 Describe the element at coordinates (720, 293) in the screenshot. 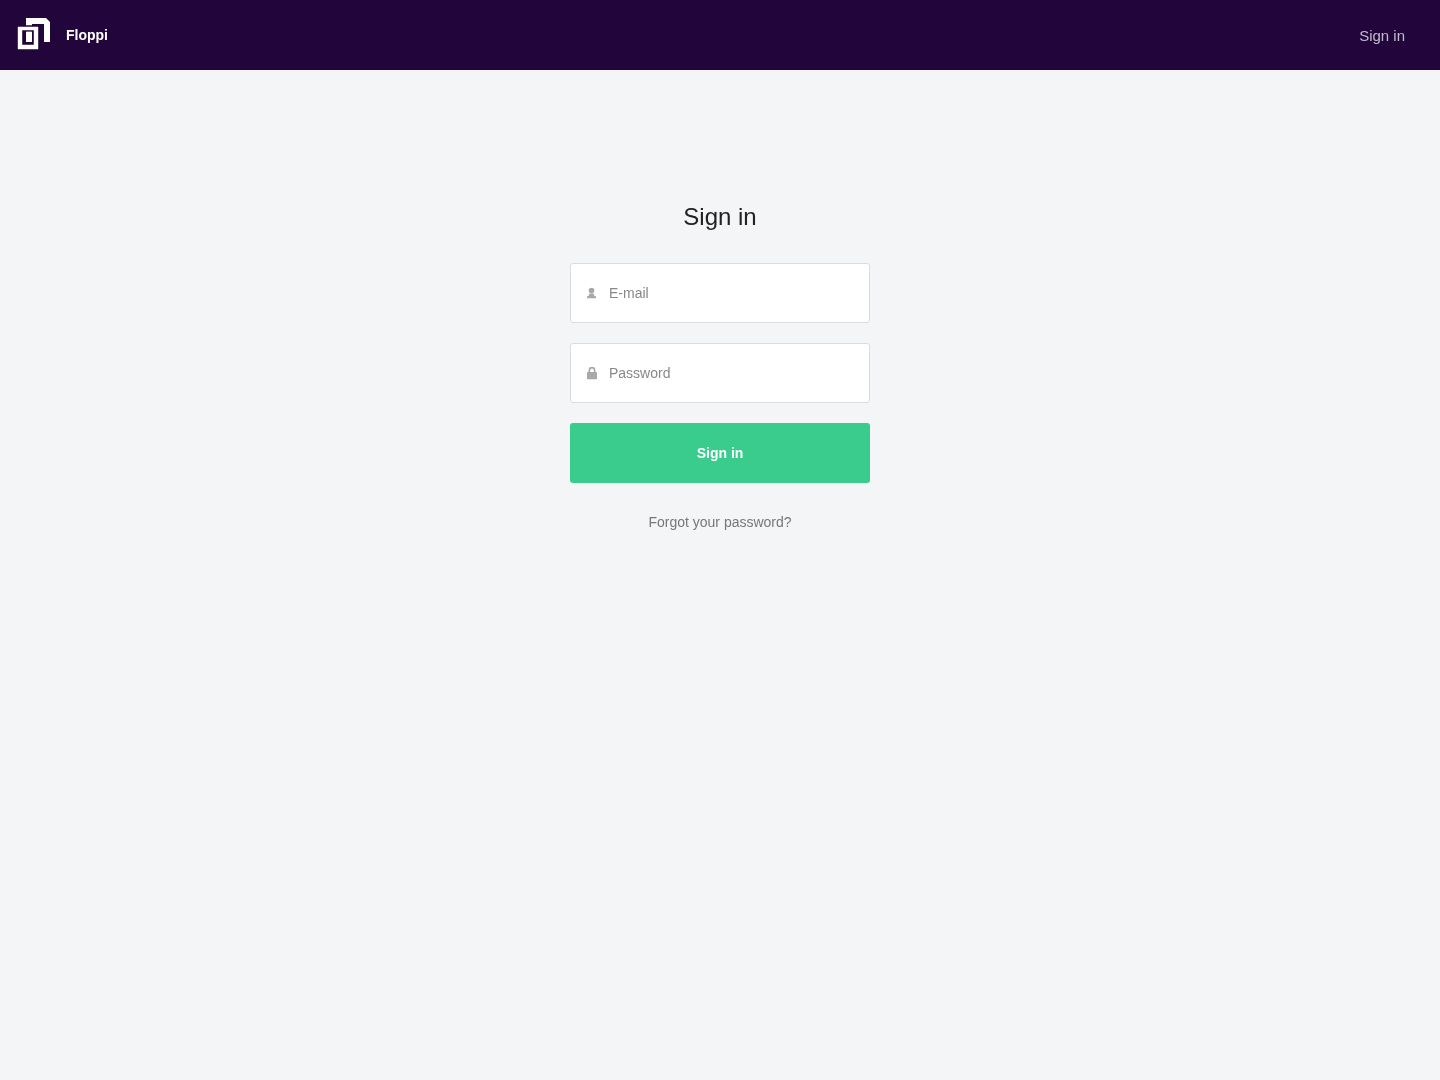

I see `email-field: E-mail` at that location.